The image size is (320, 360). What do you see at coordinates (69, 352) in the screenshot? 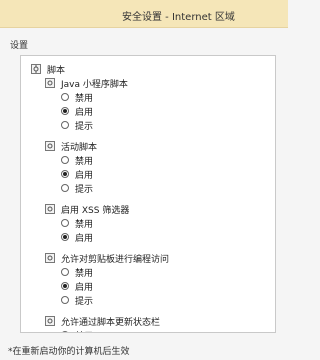
I see `restart-note: *在重新启动你的计算机后生效` at bounding box center [69, 352].